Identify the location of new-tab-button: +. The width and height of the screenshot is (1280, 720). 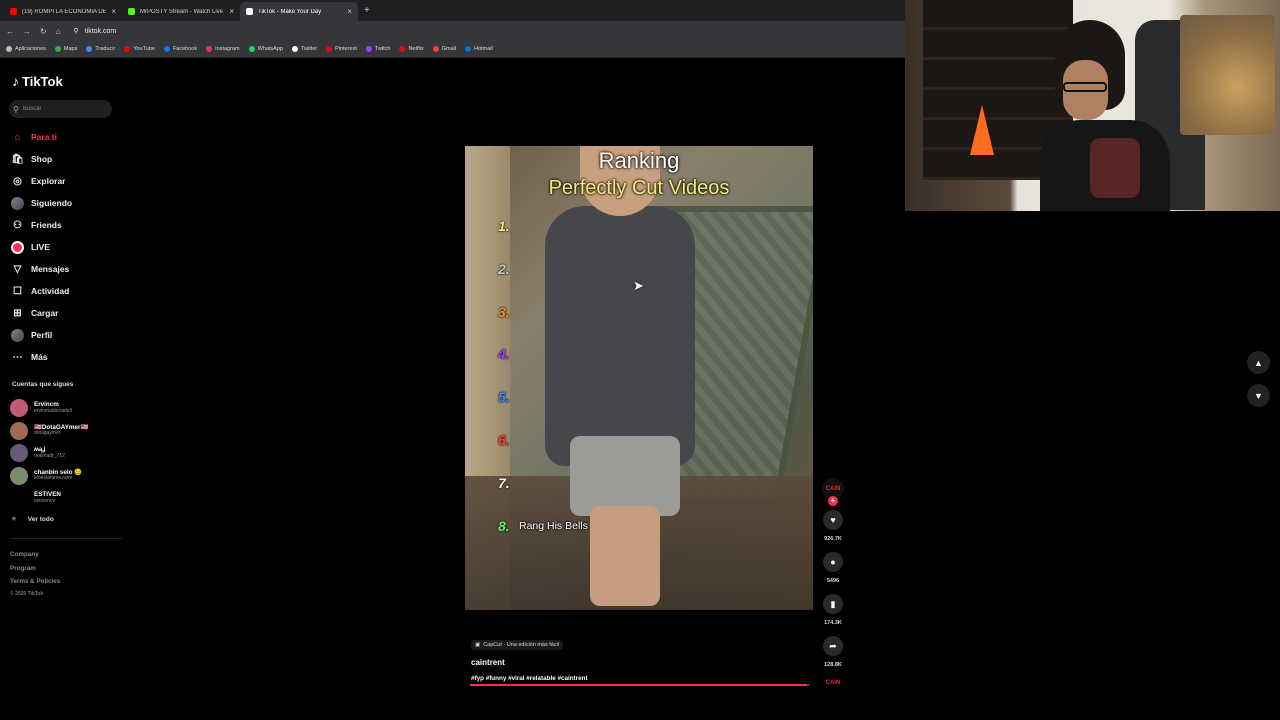
(367, 10).